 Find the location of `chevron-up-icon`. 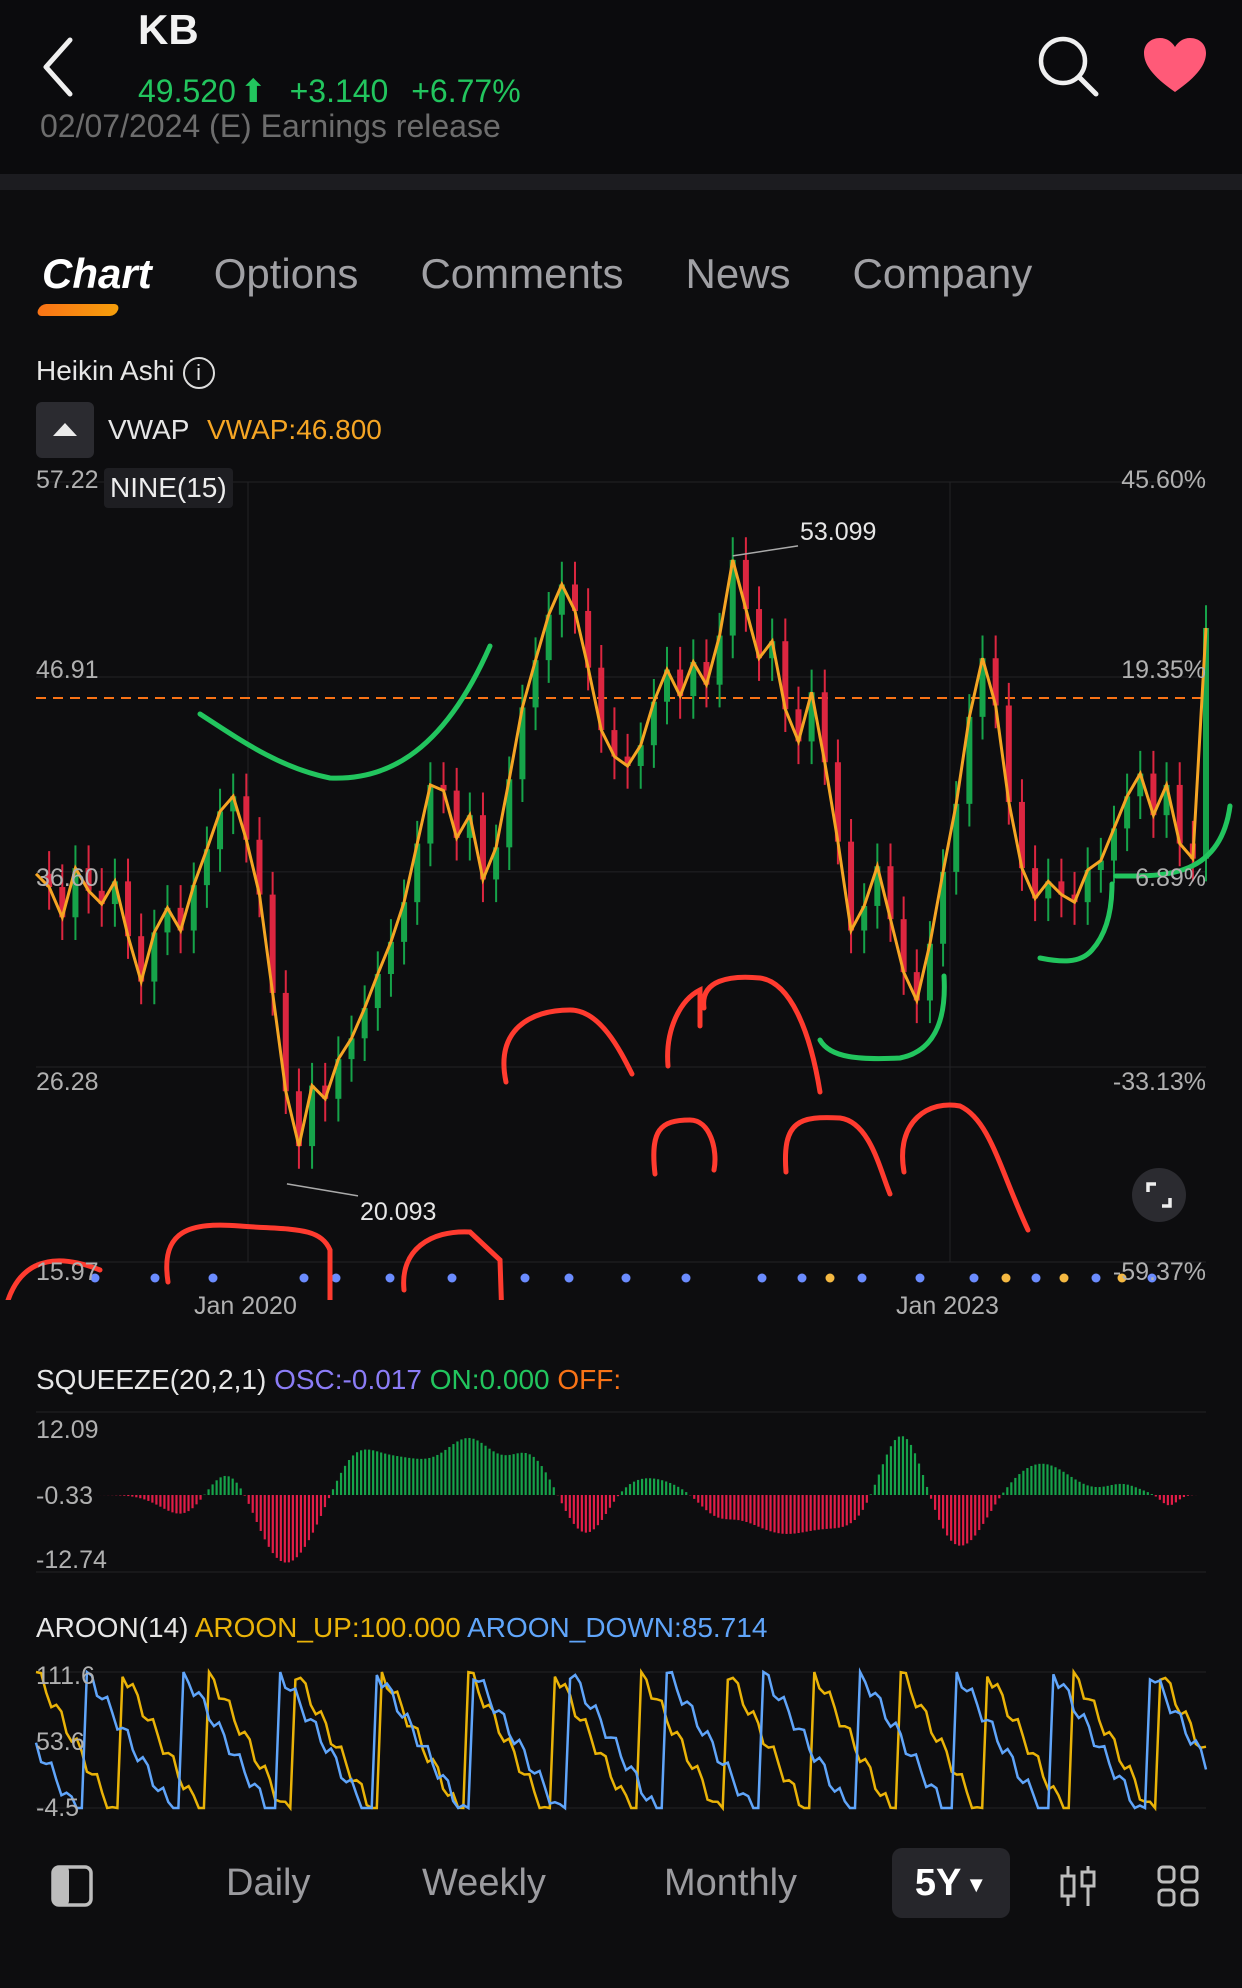

chevron-up-icon is located at coordinates (65, 429).